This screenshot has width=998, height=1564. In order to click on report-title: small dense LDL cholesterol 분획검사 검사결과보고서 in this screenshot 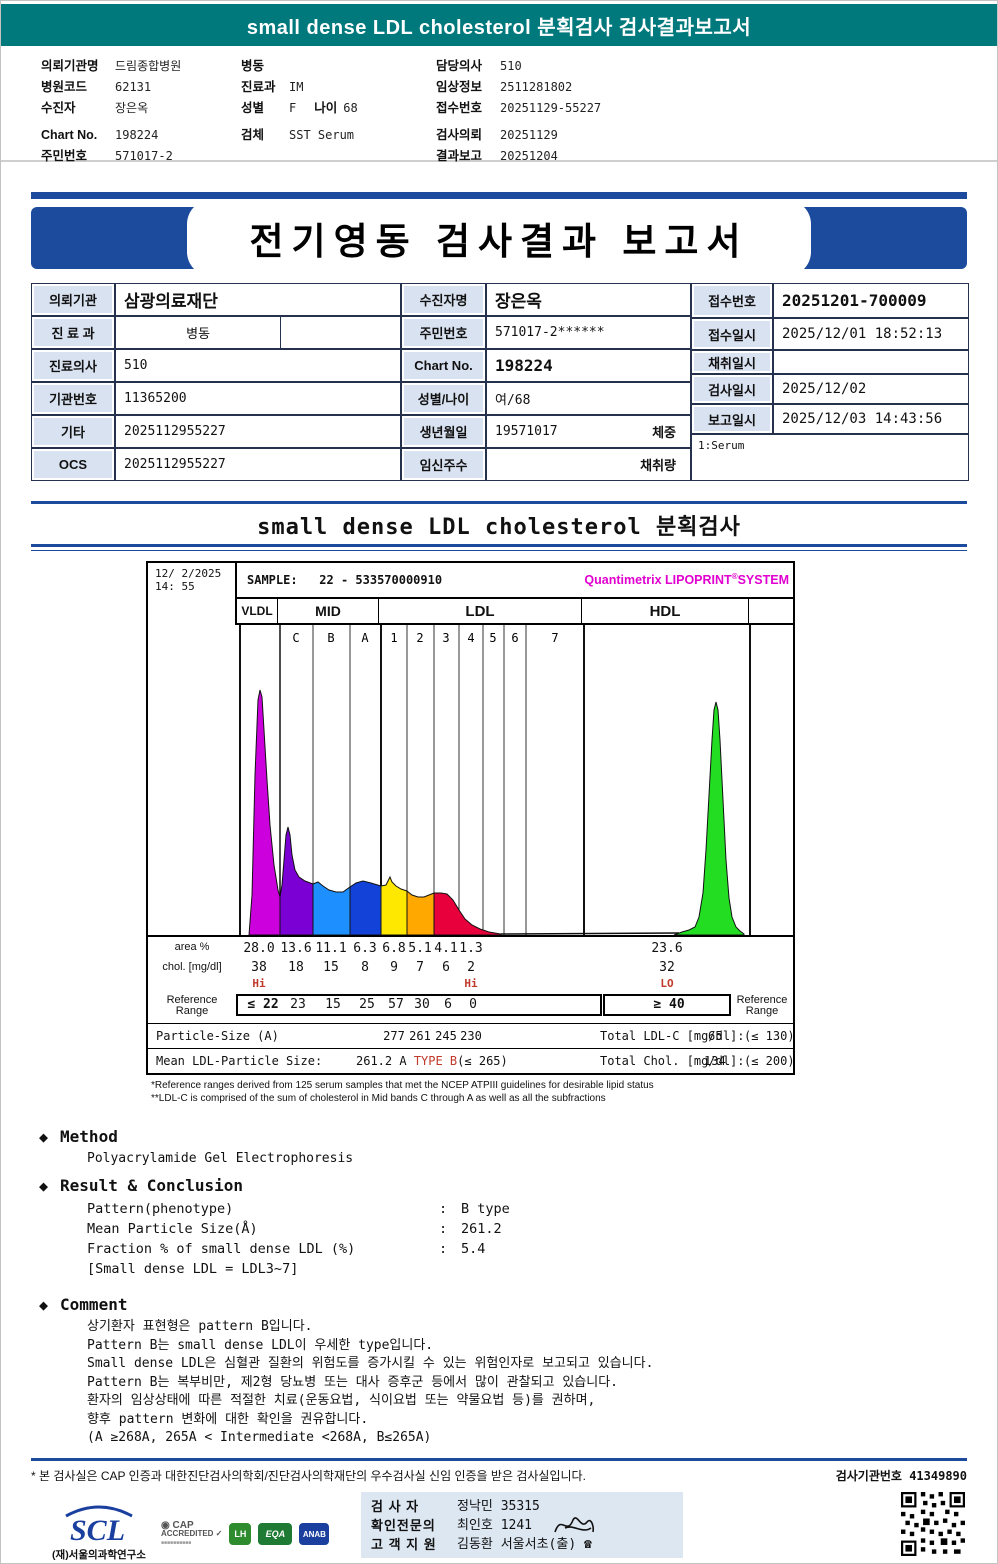, I will do `click(499, 27)`.